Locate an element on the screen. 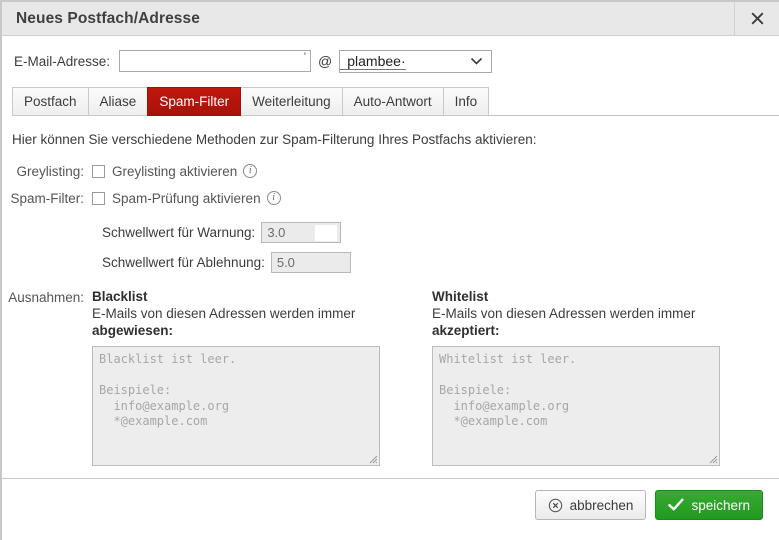 The height and width of the screenshot is (540, 779). cancel-button-label: abbrechen is located at coordinates (601, 505).